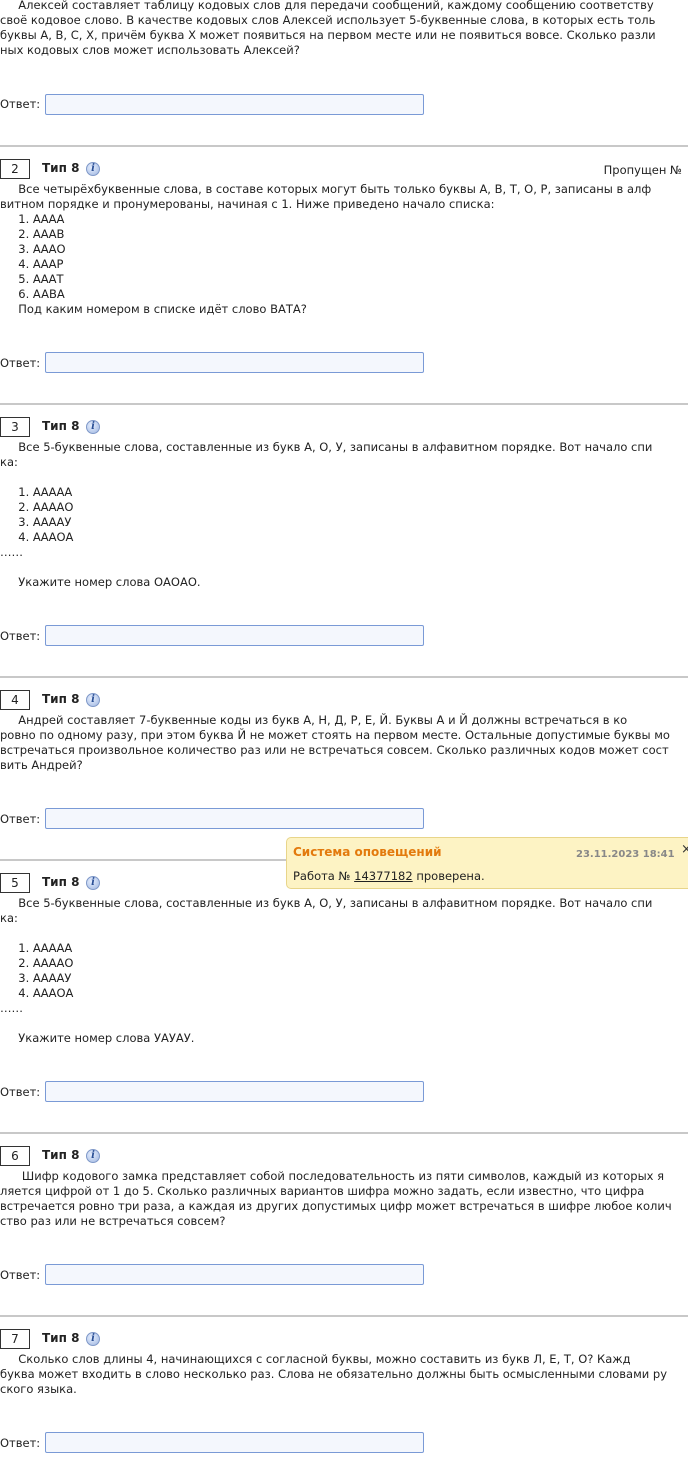 The image size is (688, 1483). Describe the element at coordinates (32, 219) in the screenshot. I see `text-line: 1. АААА` at that location.